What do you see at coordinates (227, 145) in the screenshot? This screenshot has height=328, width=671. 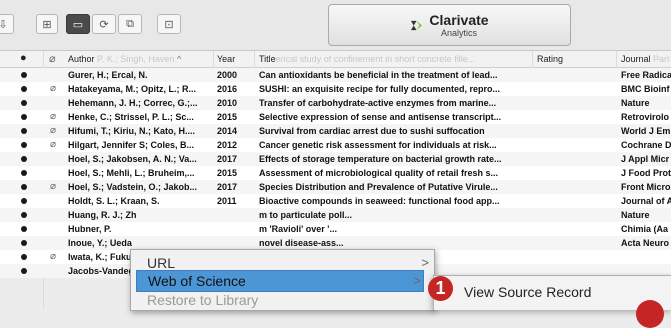 I see `year-cell: 2012` at bounding box center [227, 145].